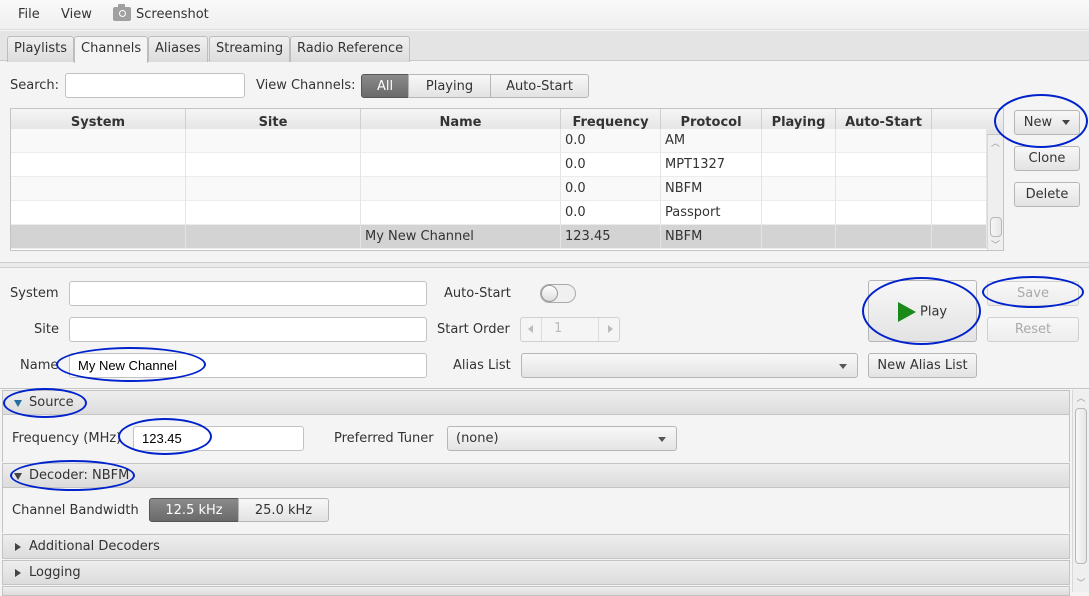 This screenshot has height=596, width=1089. I want to click on view-playing-toggle: Playing, so click(449, 86).